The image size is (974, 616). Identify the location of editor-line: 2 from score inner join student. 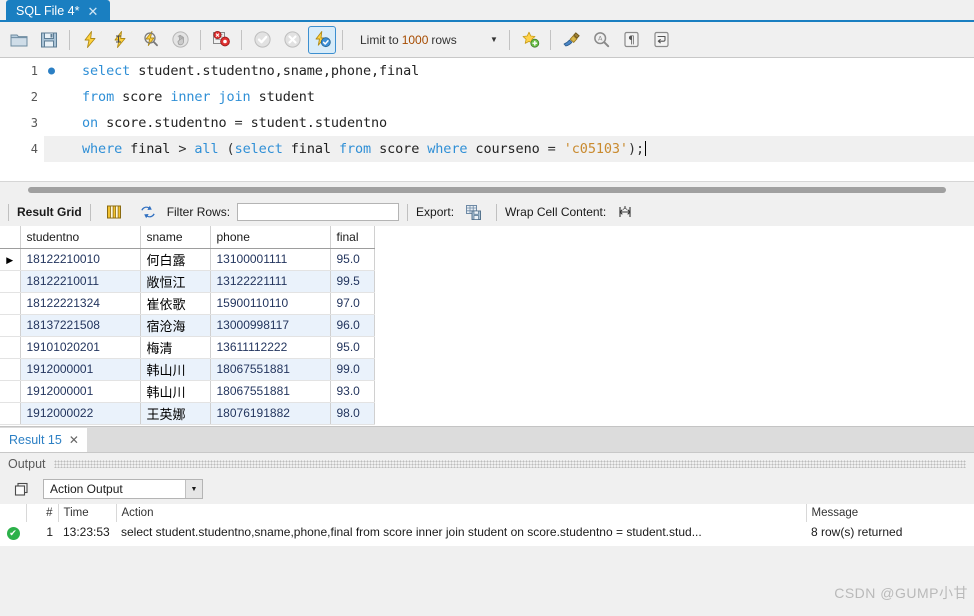
(487, 97).